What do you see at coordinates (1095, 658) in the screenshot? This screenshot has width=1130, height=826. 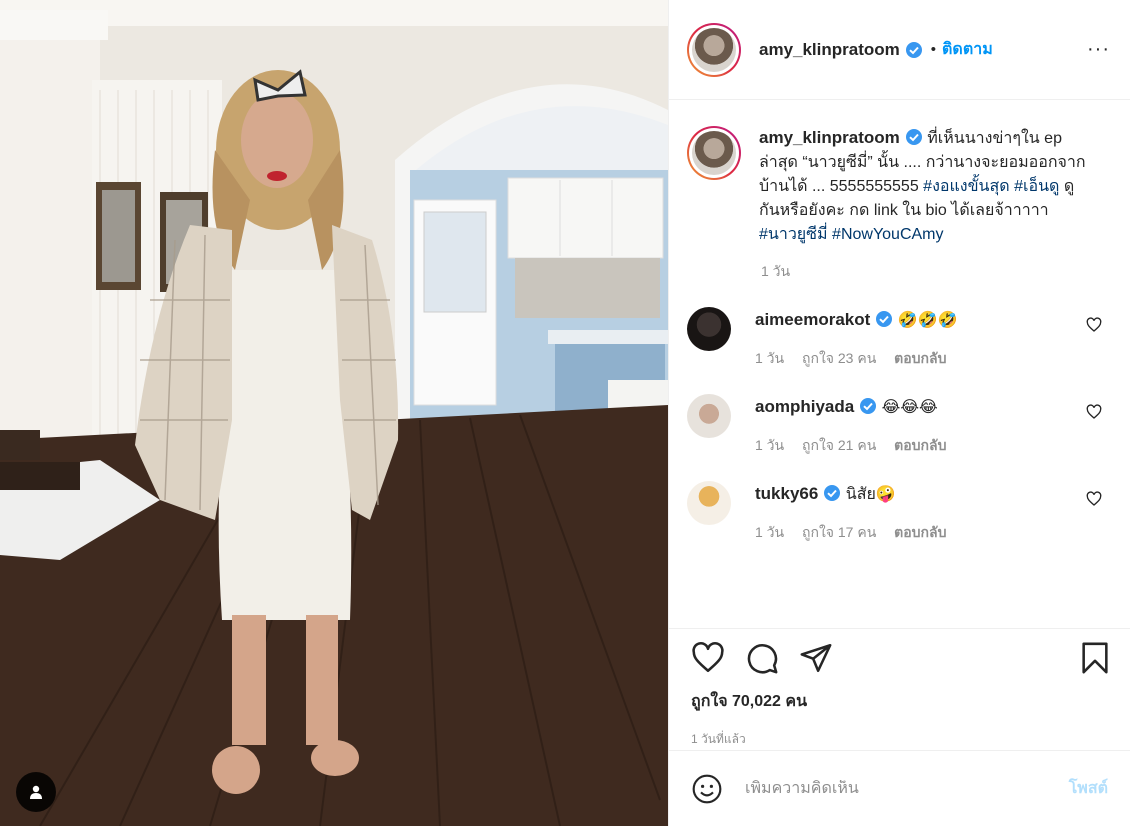 I see `bookmark-icon` at bounding box center [1095, 658].